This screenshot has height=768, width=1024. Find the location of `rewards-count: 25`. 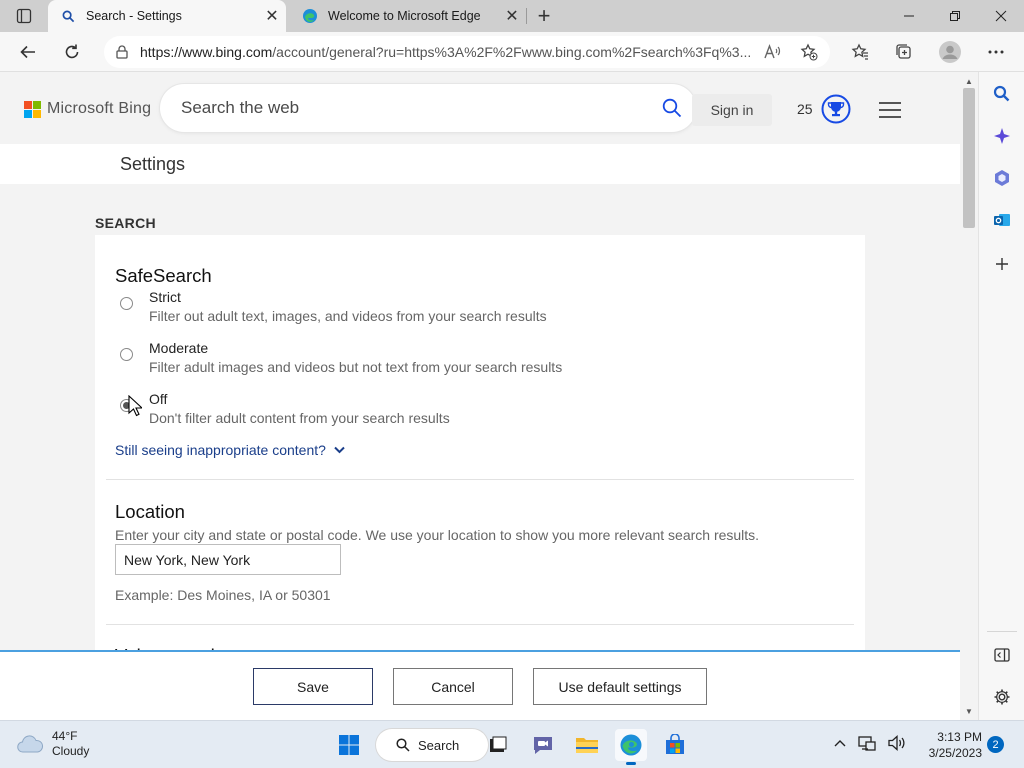

rewards-count: 25 is located at coordinates (805, 109).